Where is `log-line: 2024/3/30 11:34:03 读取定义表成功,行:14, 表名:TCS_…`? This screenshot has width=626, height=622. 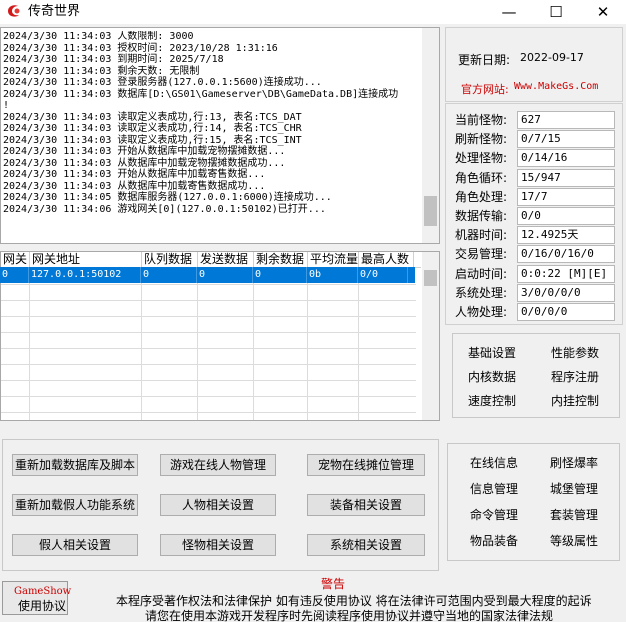
log-line: 2024/3/30 11:34:03 读取定义表成功,行:14, 表名:TCS_… is located at coordinates (152, 128).